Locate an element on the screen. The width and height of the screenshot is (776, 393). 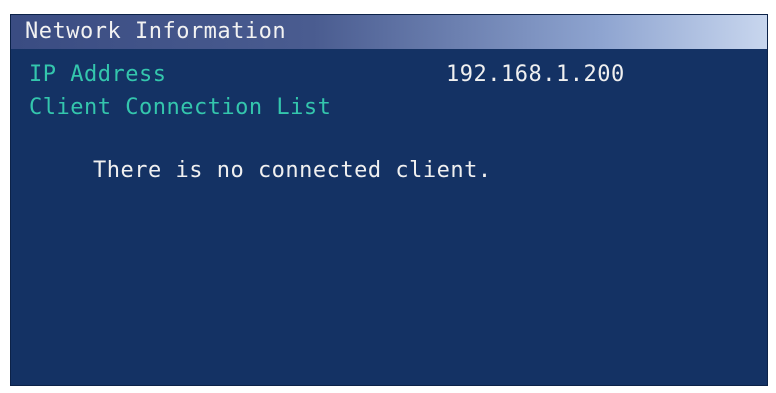
no-client-message: There is no connected client. is located at coordinates (292, 170).